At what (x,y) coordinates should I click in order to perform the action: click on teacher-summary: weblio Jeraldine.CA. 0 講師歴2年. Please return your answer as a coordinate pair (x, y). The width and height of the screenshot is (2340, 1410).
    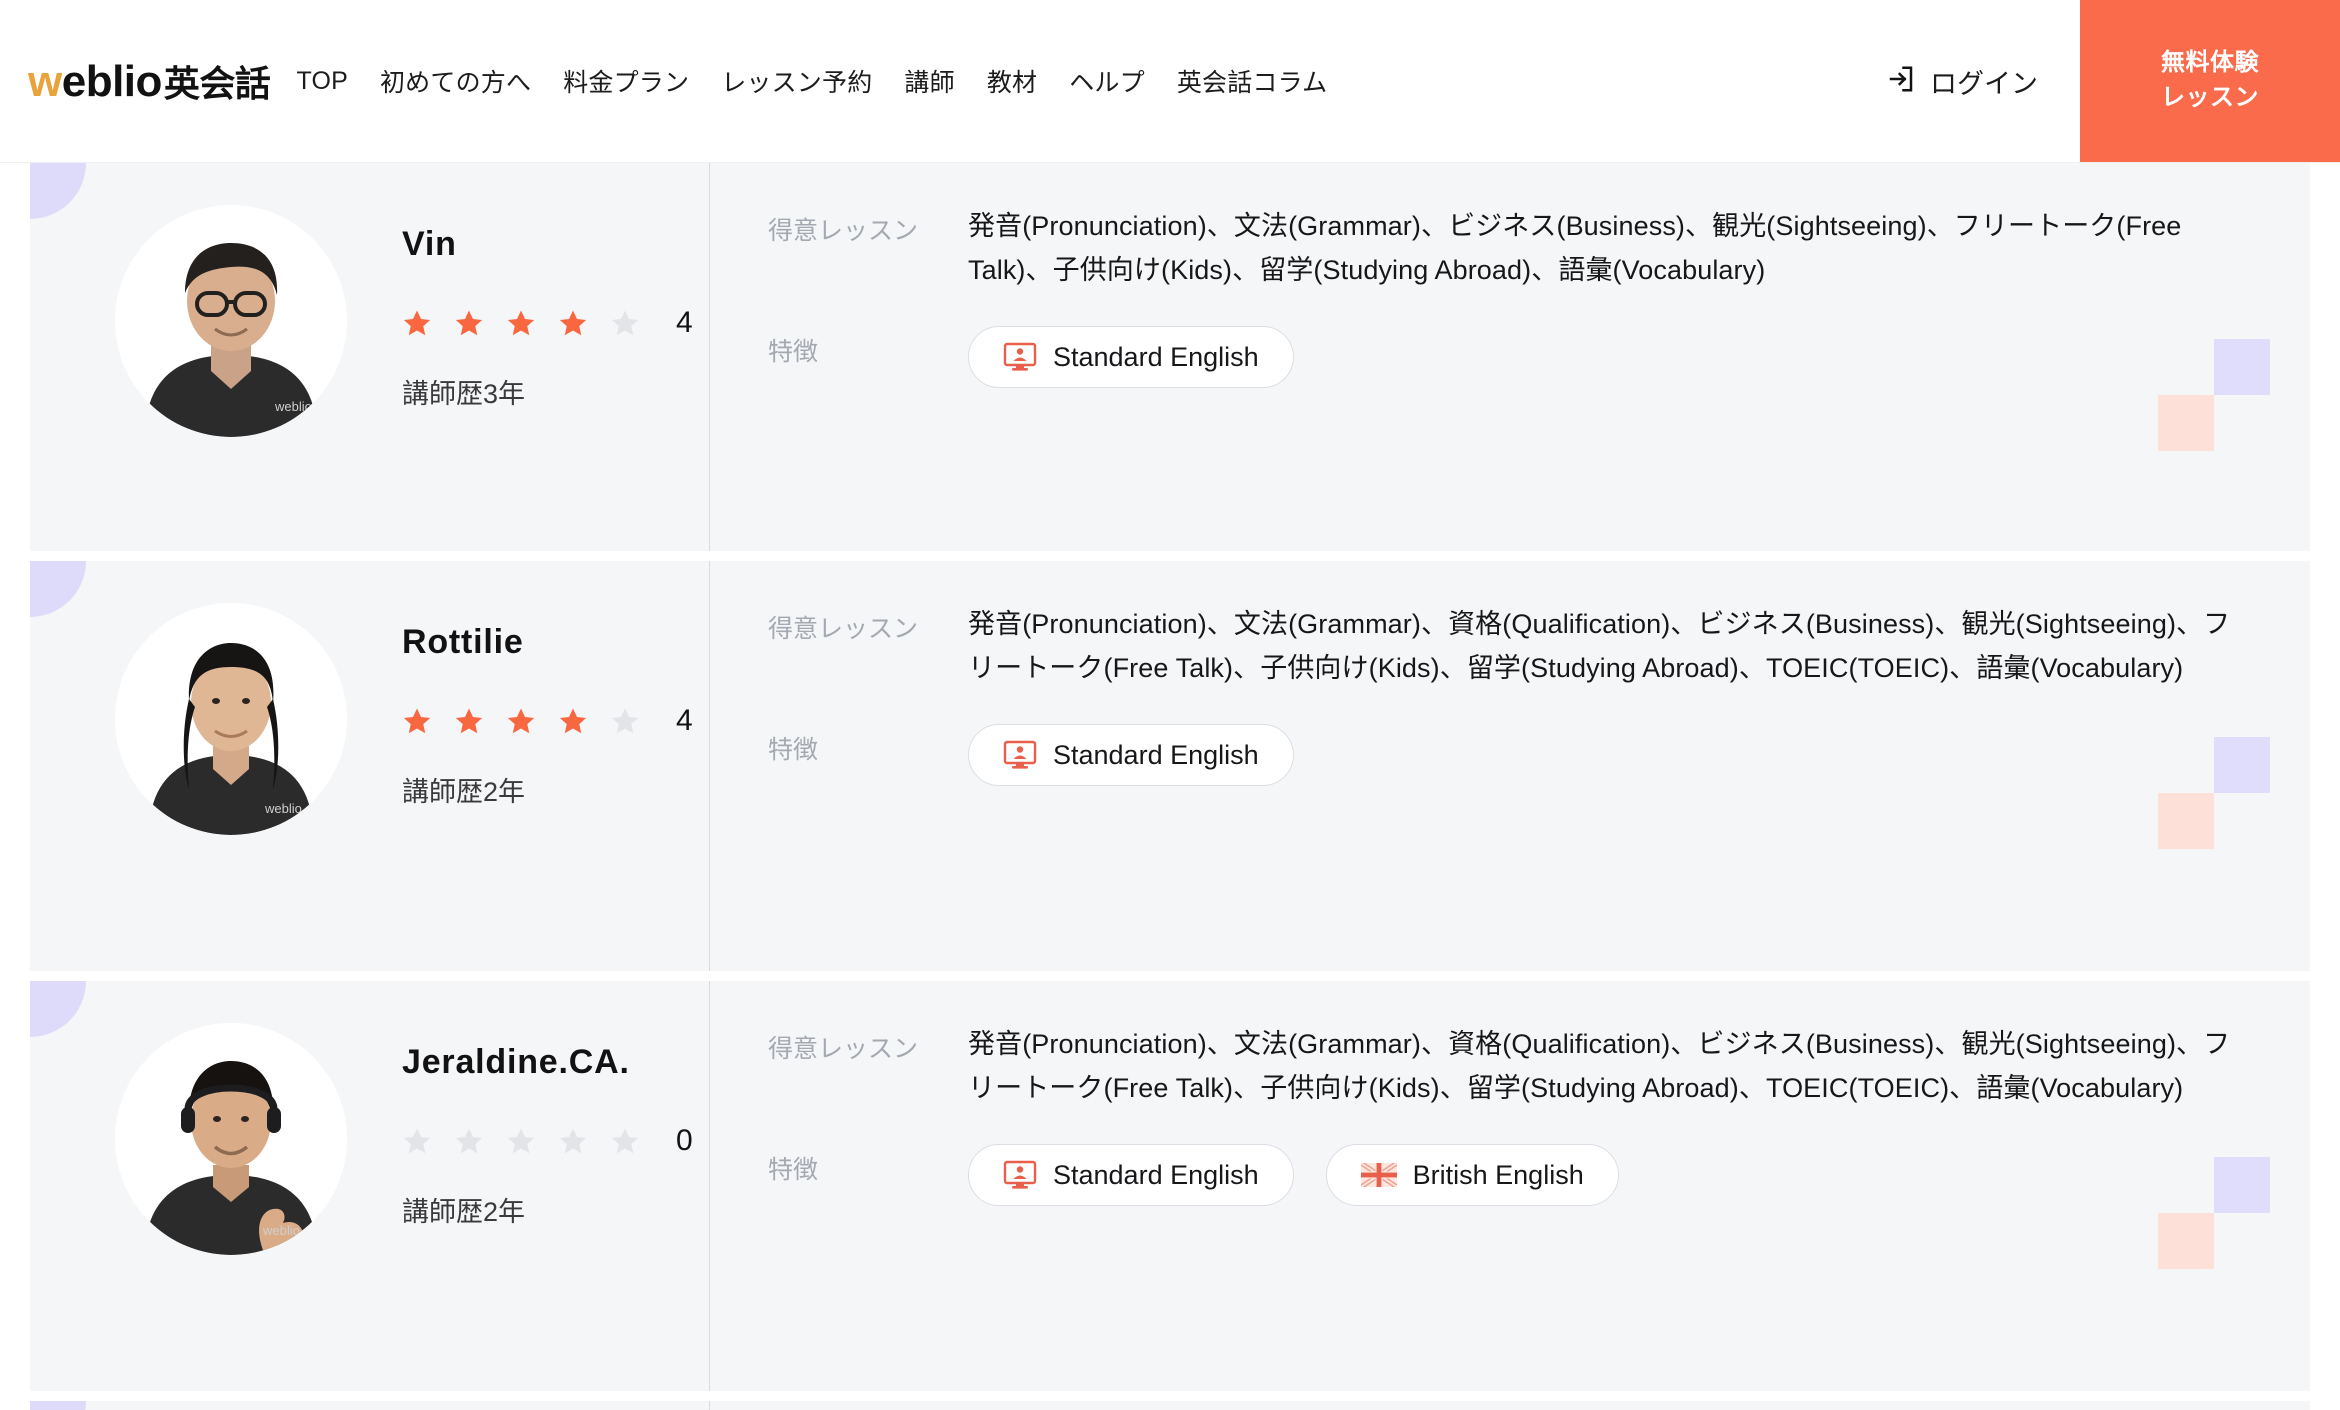
    Looking at the image, I should click on (370, 1186).